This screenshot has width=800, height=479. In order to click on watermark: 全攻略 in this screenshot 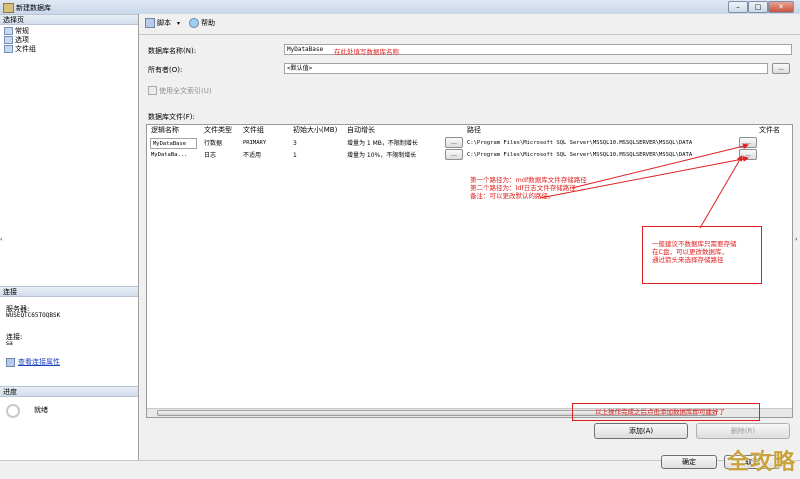, I will do `click(761, 462)`.